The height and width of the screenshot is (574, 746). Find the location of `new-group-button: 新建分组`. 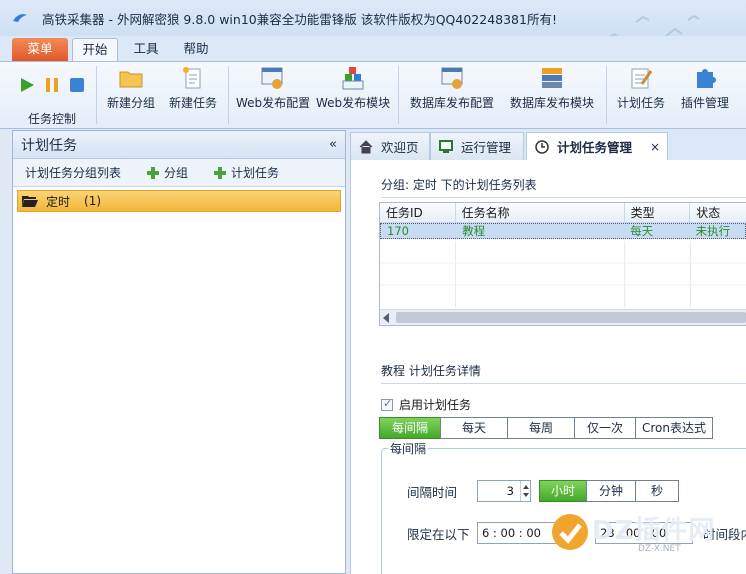

new-group-button: 新建分组 is located at coordinates (131, 89).